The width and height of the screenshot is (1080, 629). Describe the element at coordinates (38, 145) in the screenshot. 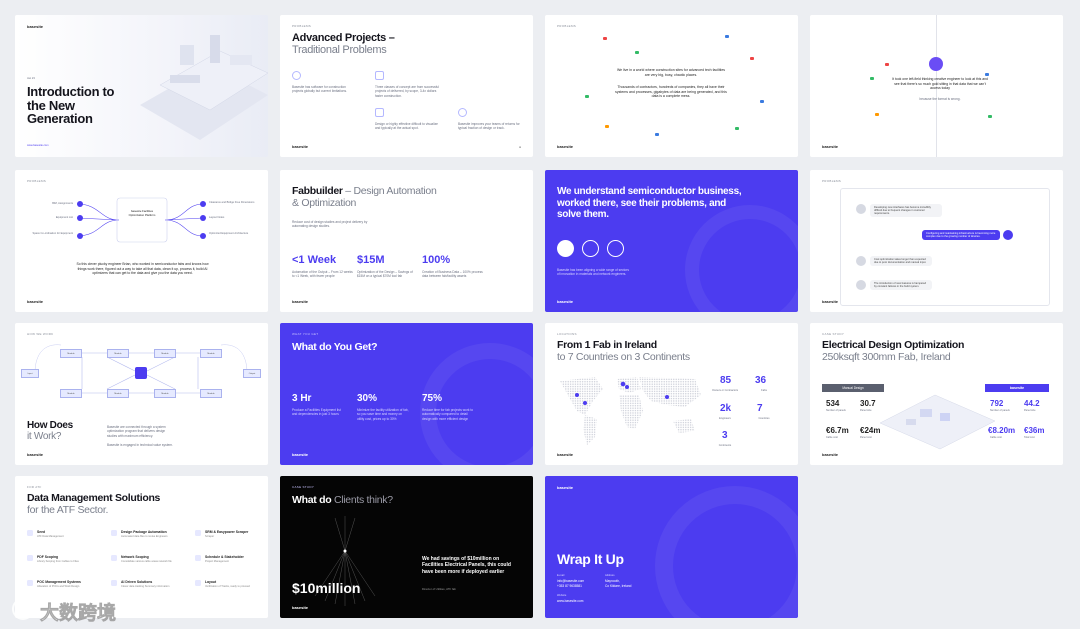

I see `site-url: www.basesite.com` at that location.